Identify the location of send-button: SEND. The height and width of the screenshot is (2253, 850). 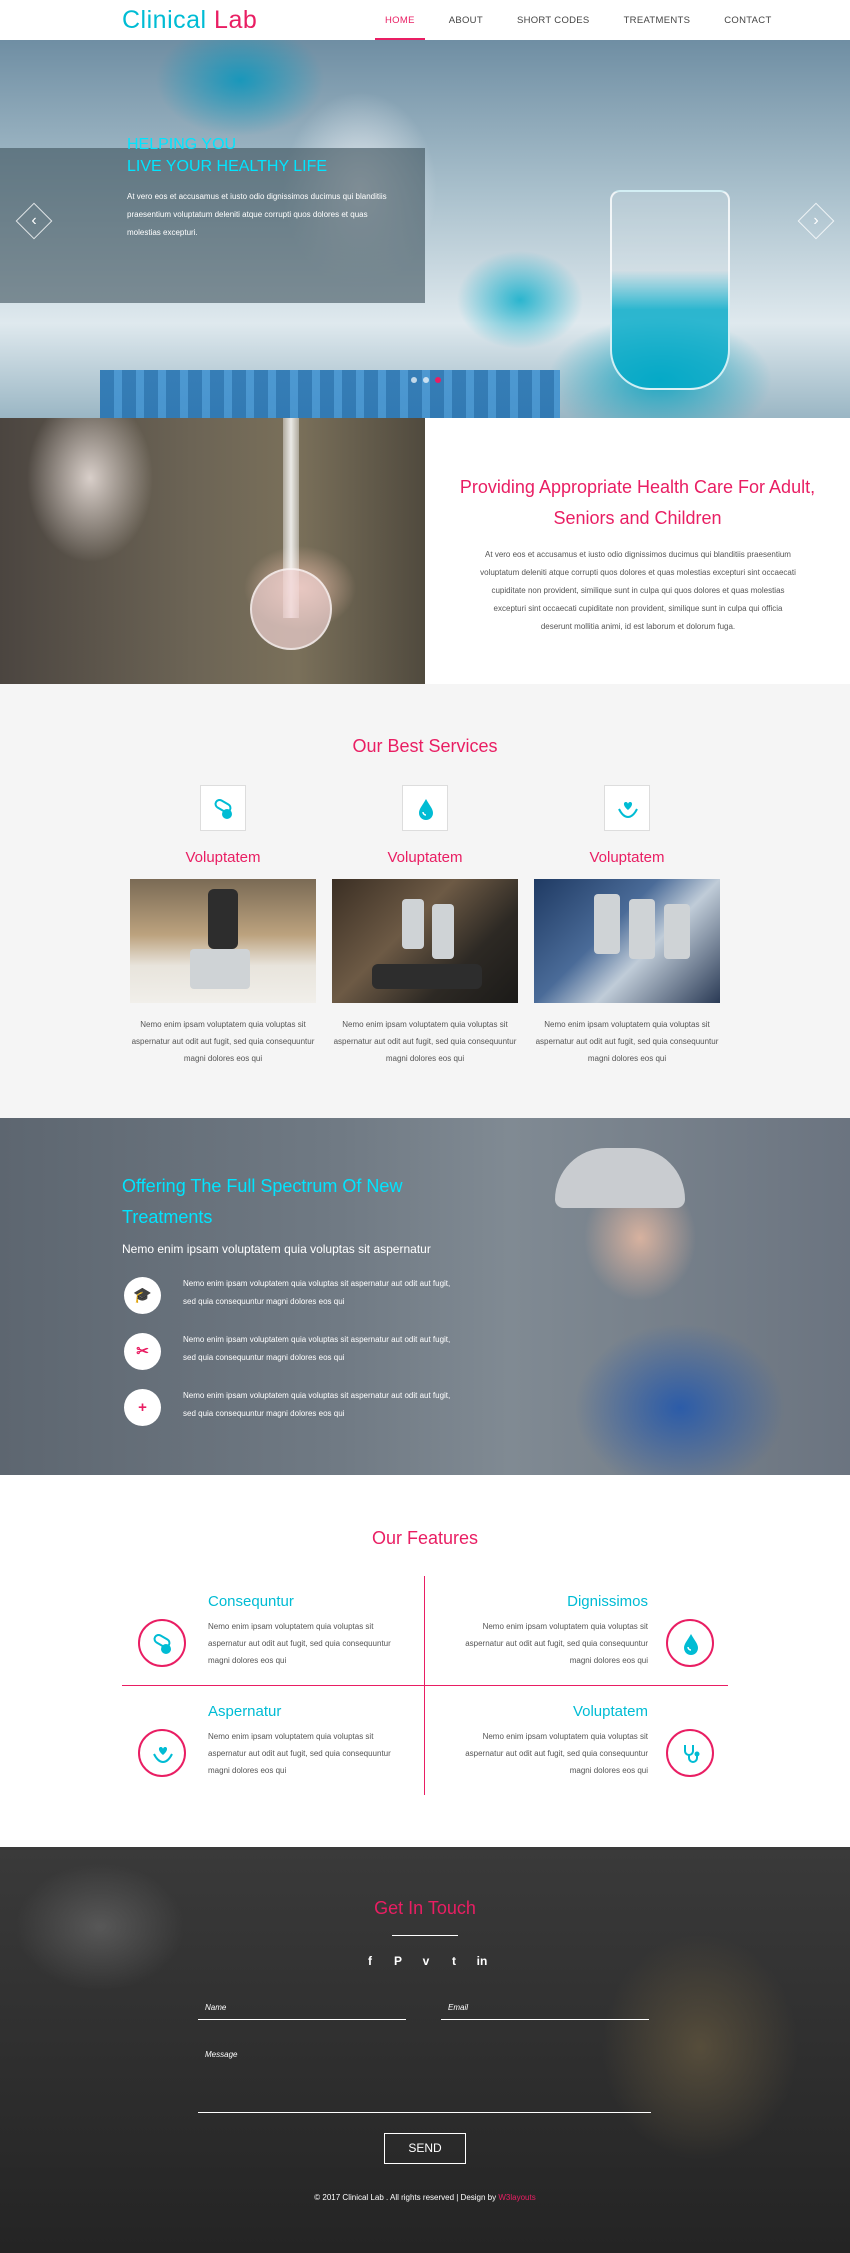
(425, 2148).